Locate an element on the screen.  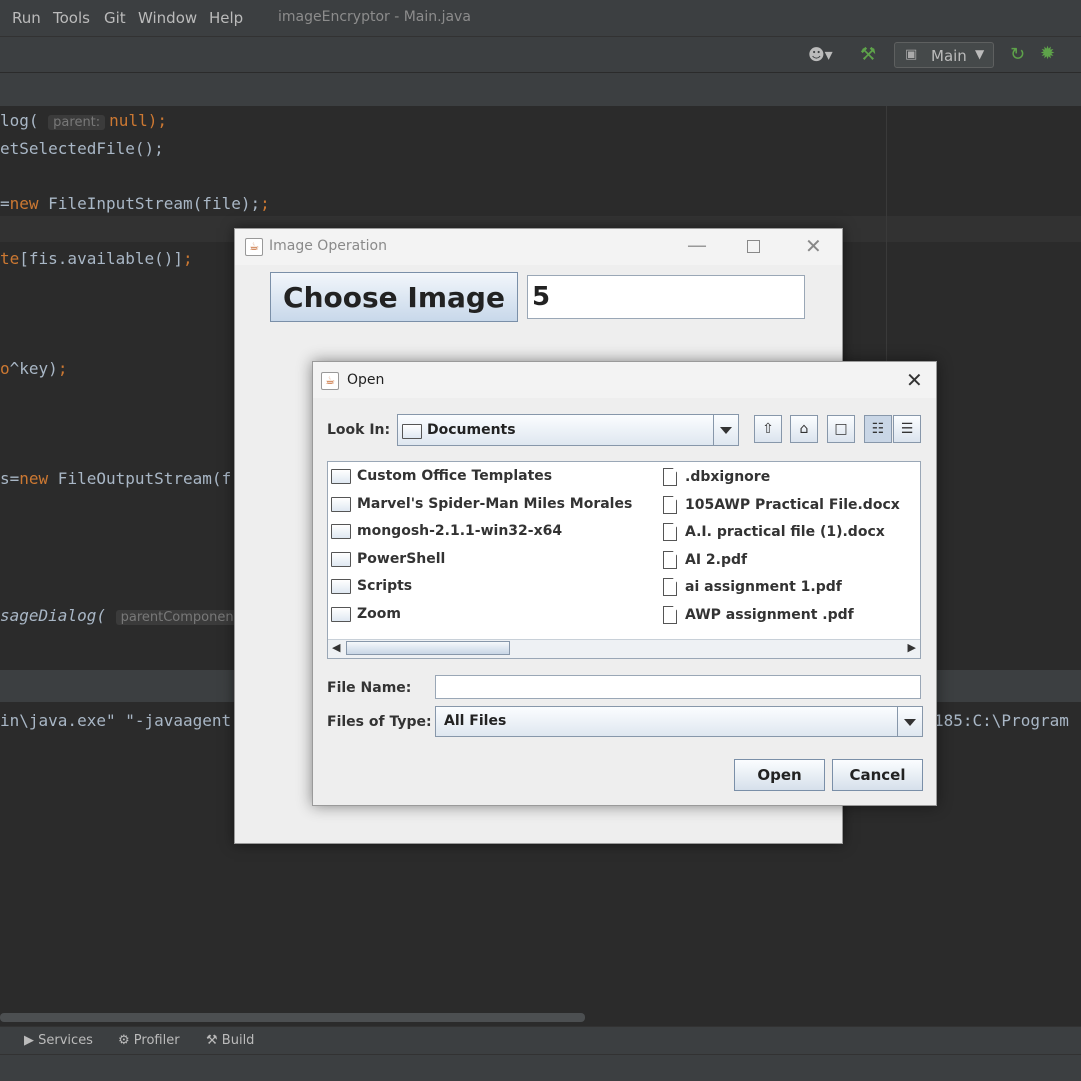
maximize-icon is located at coordinates (753, 246).